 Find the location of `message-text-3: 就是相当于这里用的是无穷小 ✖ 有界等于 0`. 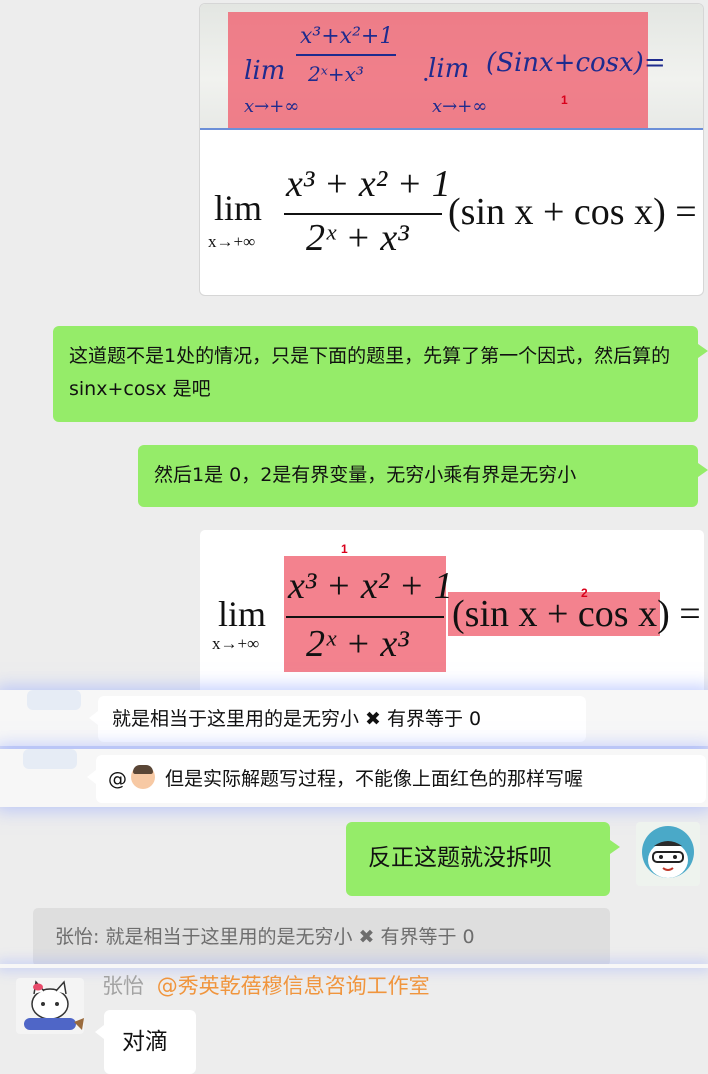

message-text-3: 就是相当于这里用的是无穷小 ✖ 有界等于 0 is located at coordinates (297, 719).